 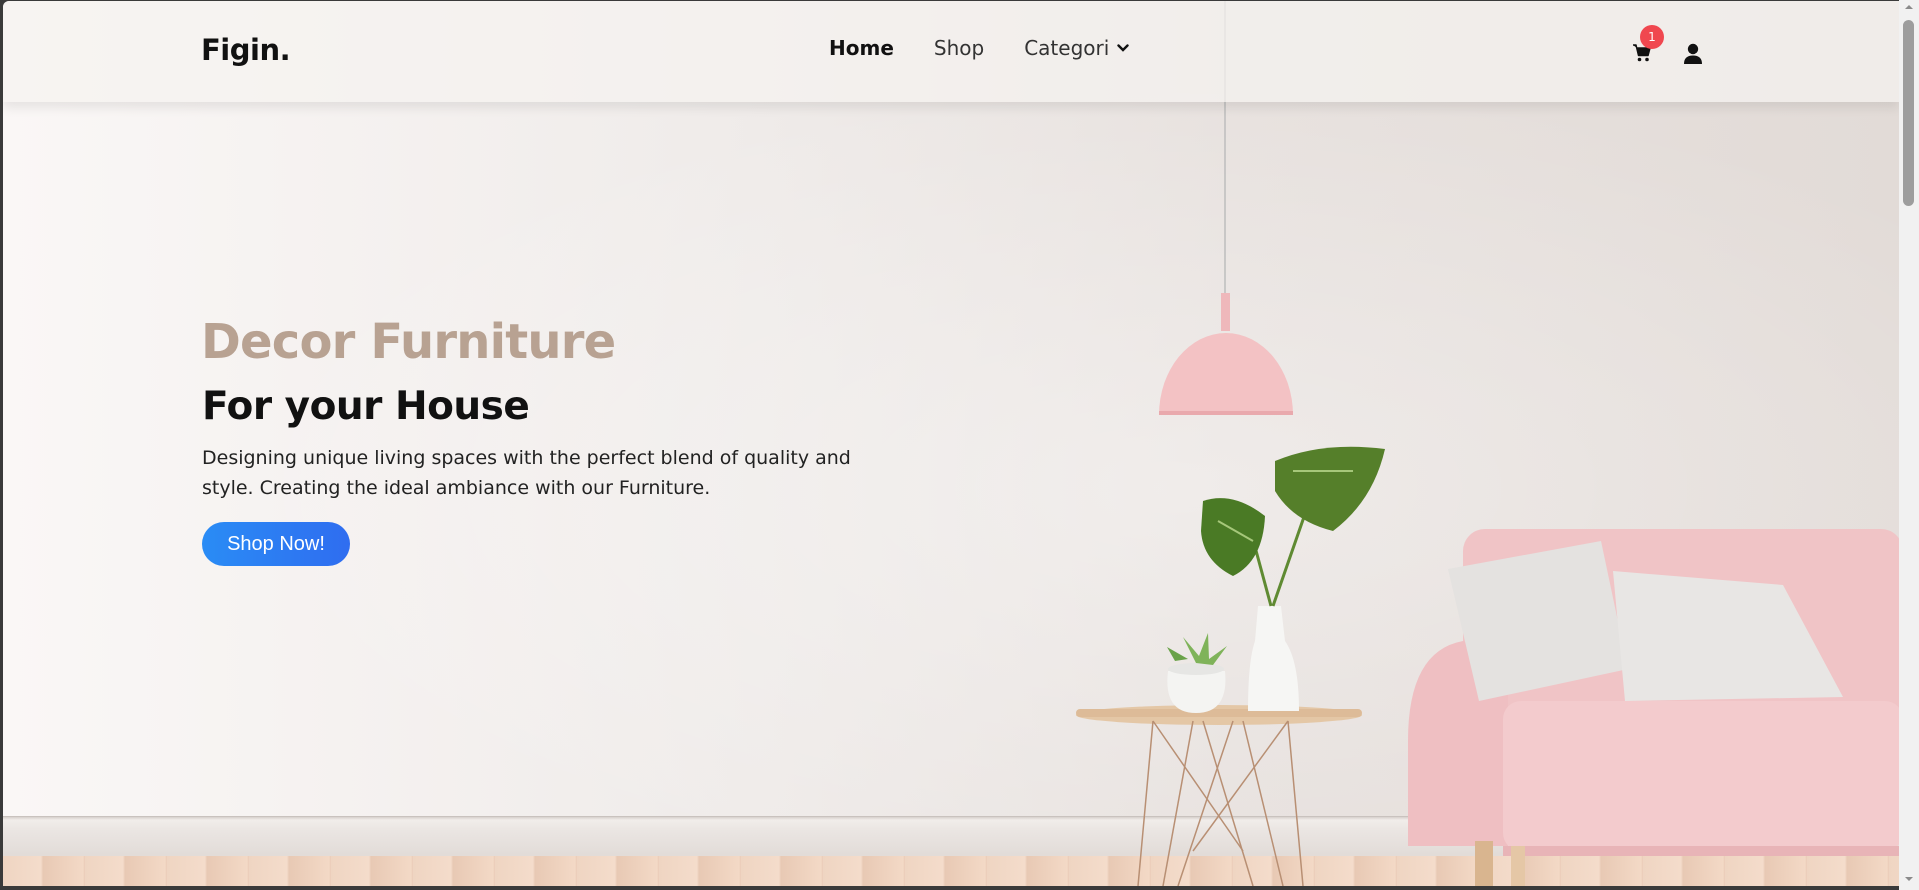 What do you see at coordinates (276, 544) in the screenshot?
I see `shop-now-button: Shop Now!` at bounding box center [276, 544].